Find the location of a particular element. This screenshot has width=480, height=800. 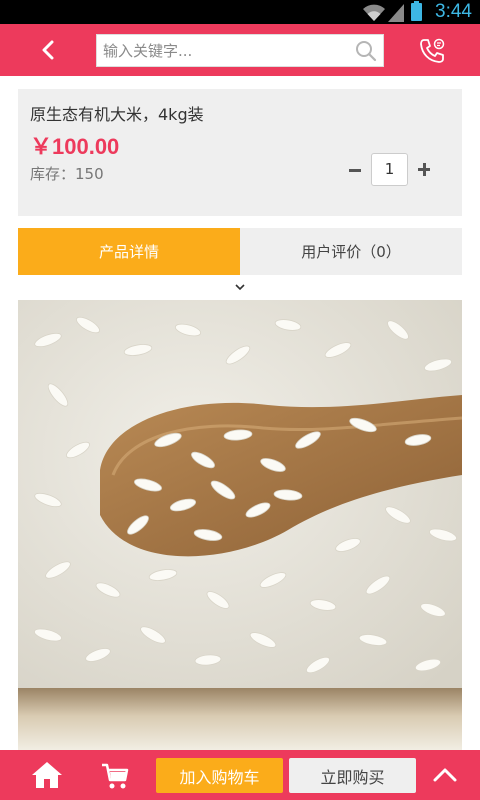

search-box is located at coordinates (240, 50).